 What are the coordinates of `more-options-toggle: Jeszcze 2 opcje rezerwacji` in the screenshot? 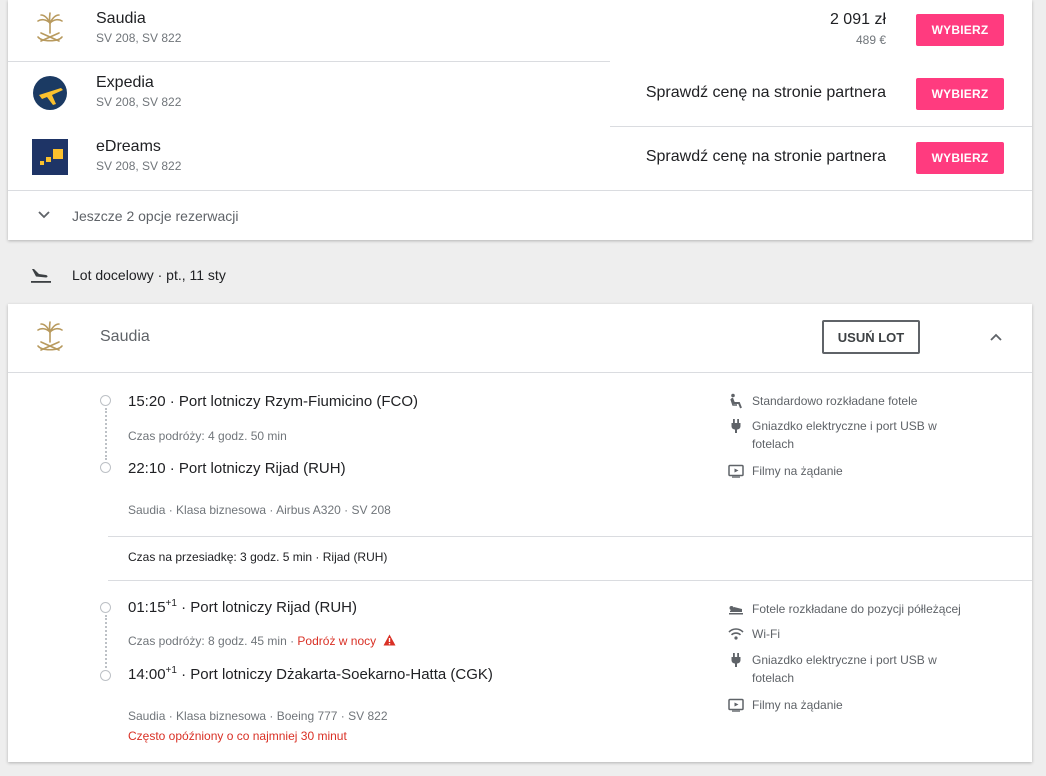 It's located at (520, 216).